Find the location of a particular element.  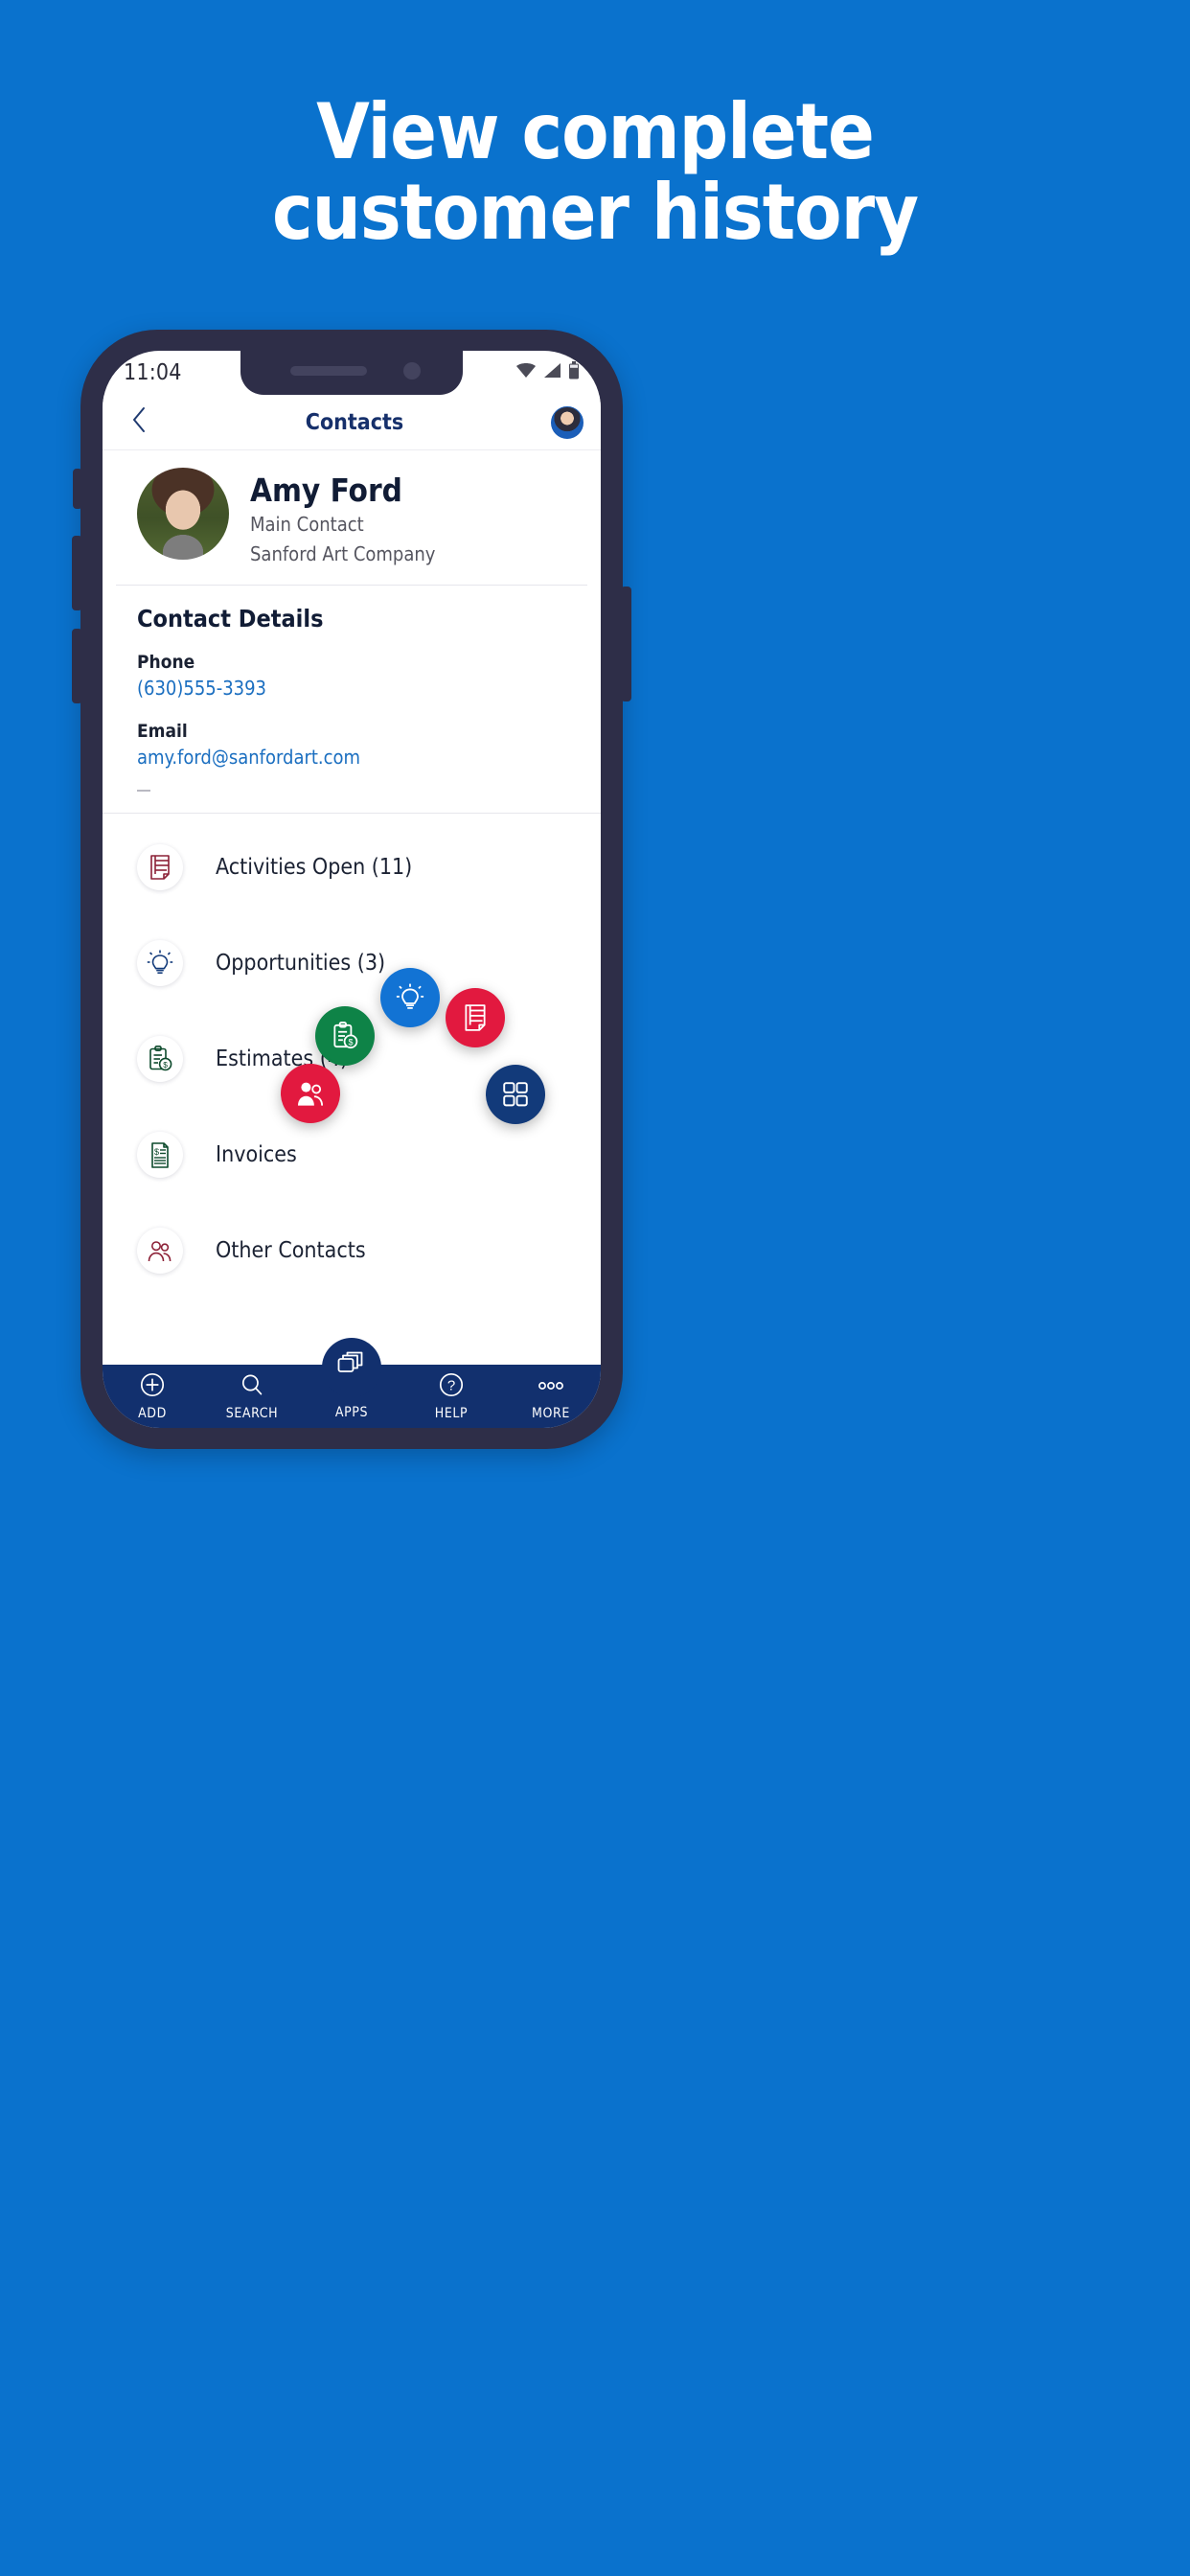

page-title: Contacts is located at coordinates (355, 422).